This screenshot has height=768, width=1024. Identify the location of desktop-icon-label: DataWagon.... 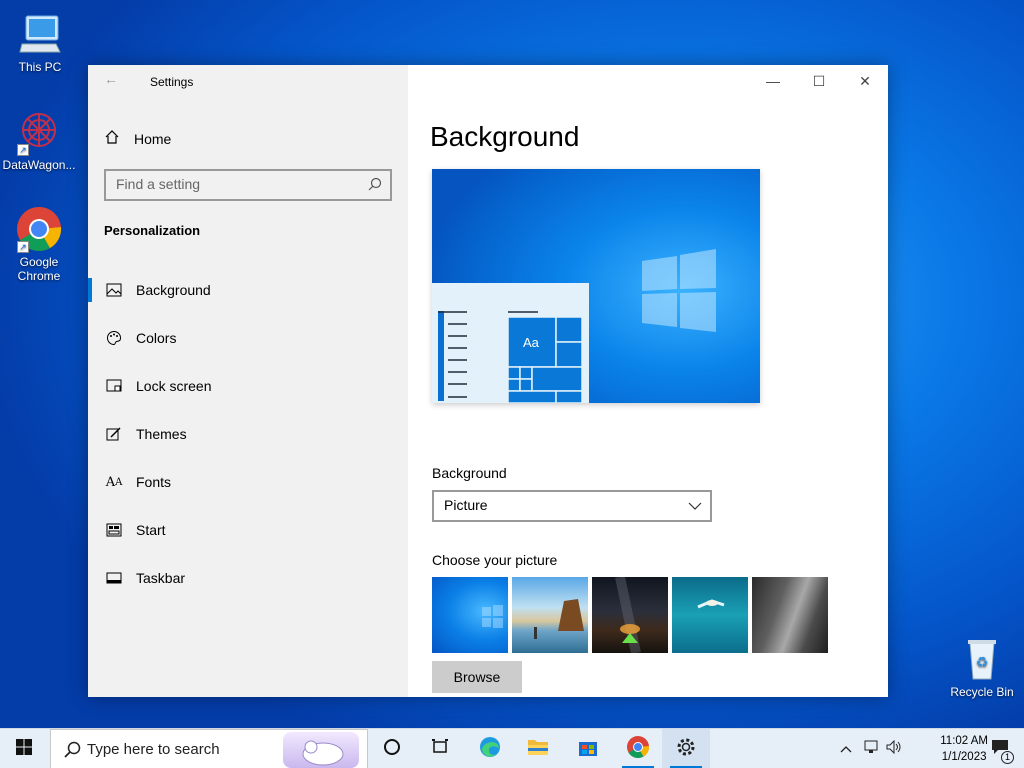
(39, 165).